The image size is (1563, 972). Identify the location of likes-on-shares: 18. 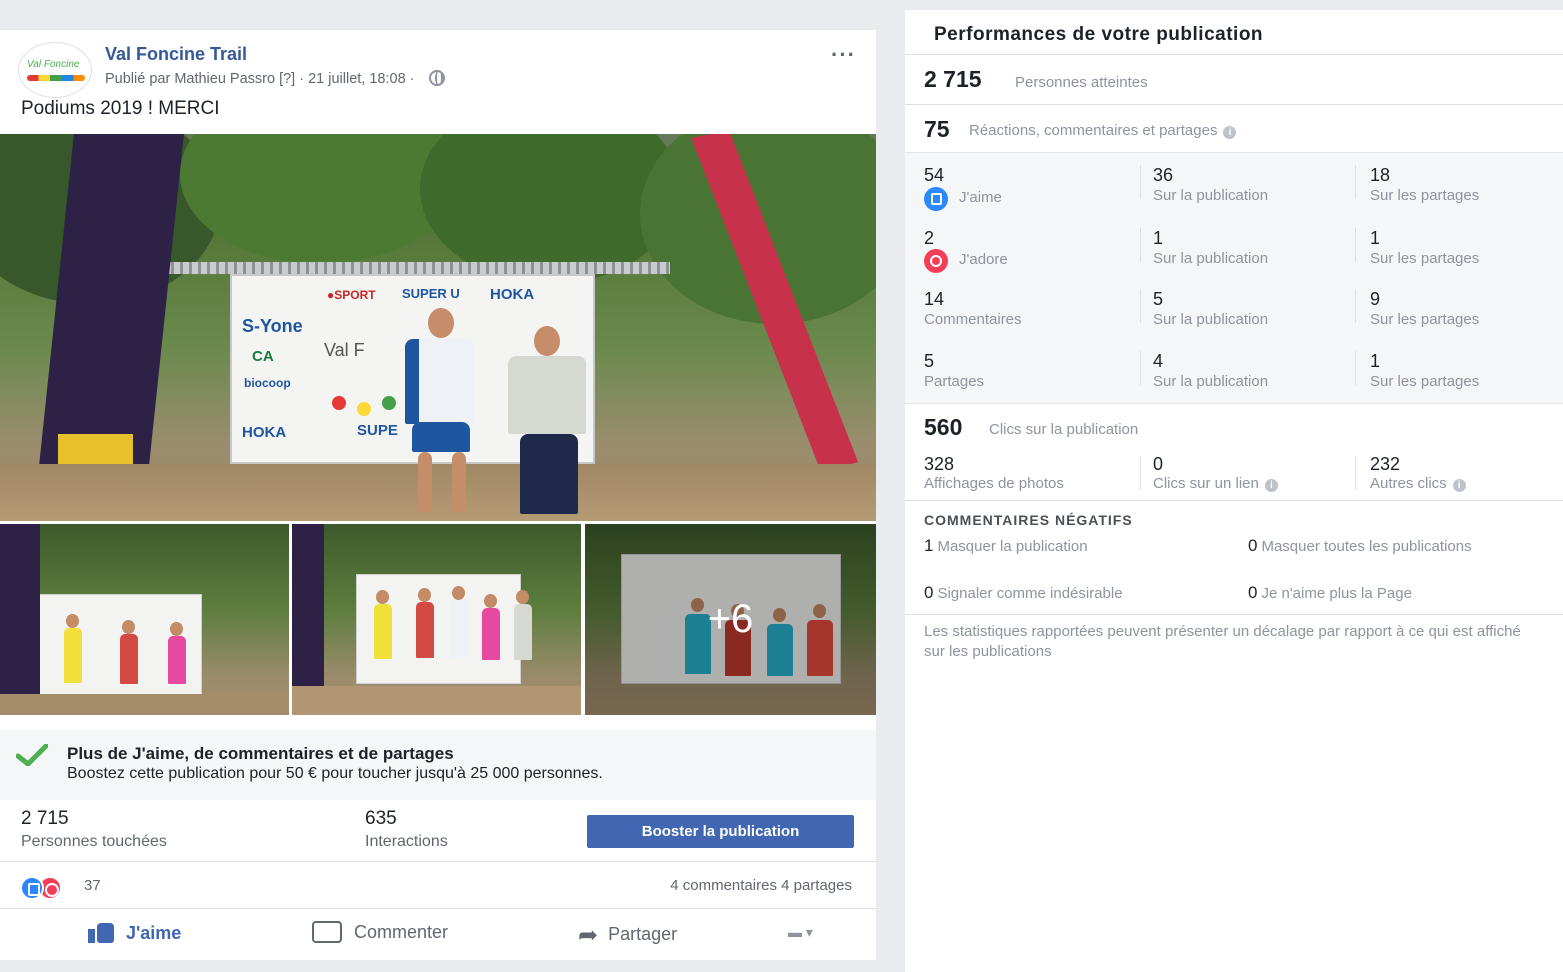
(1380, 175).